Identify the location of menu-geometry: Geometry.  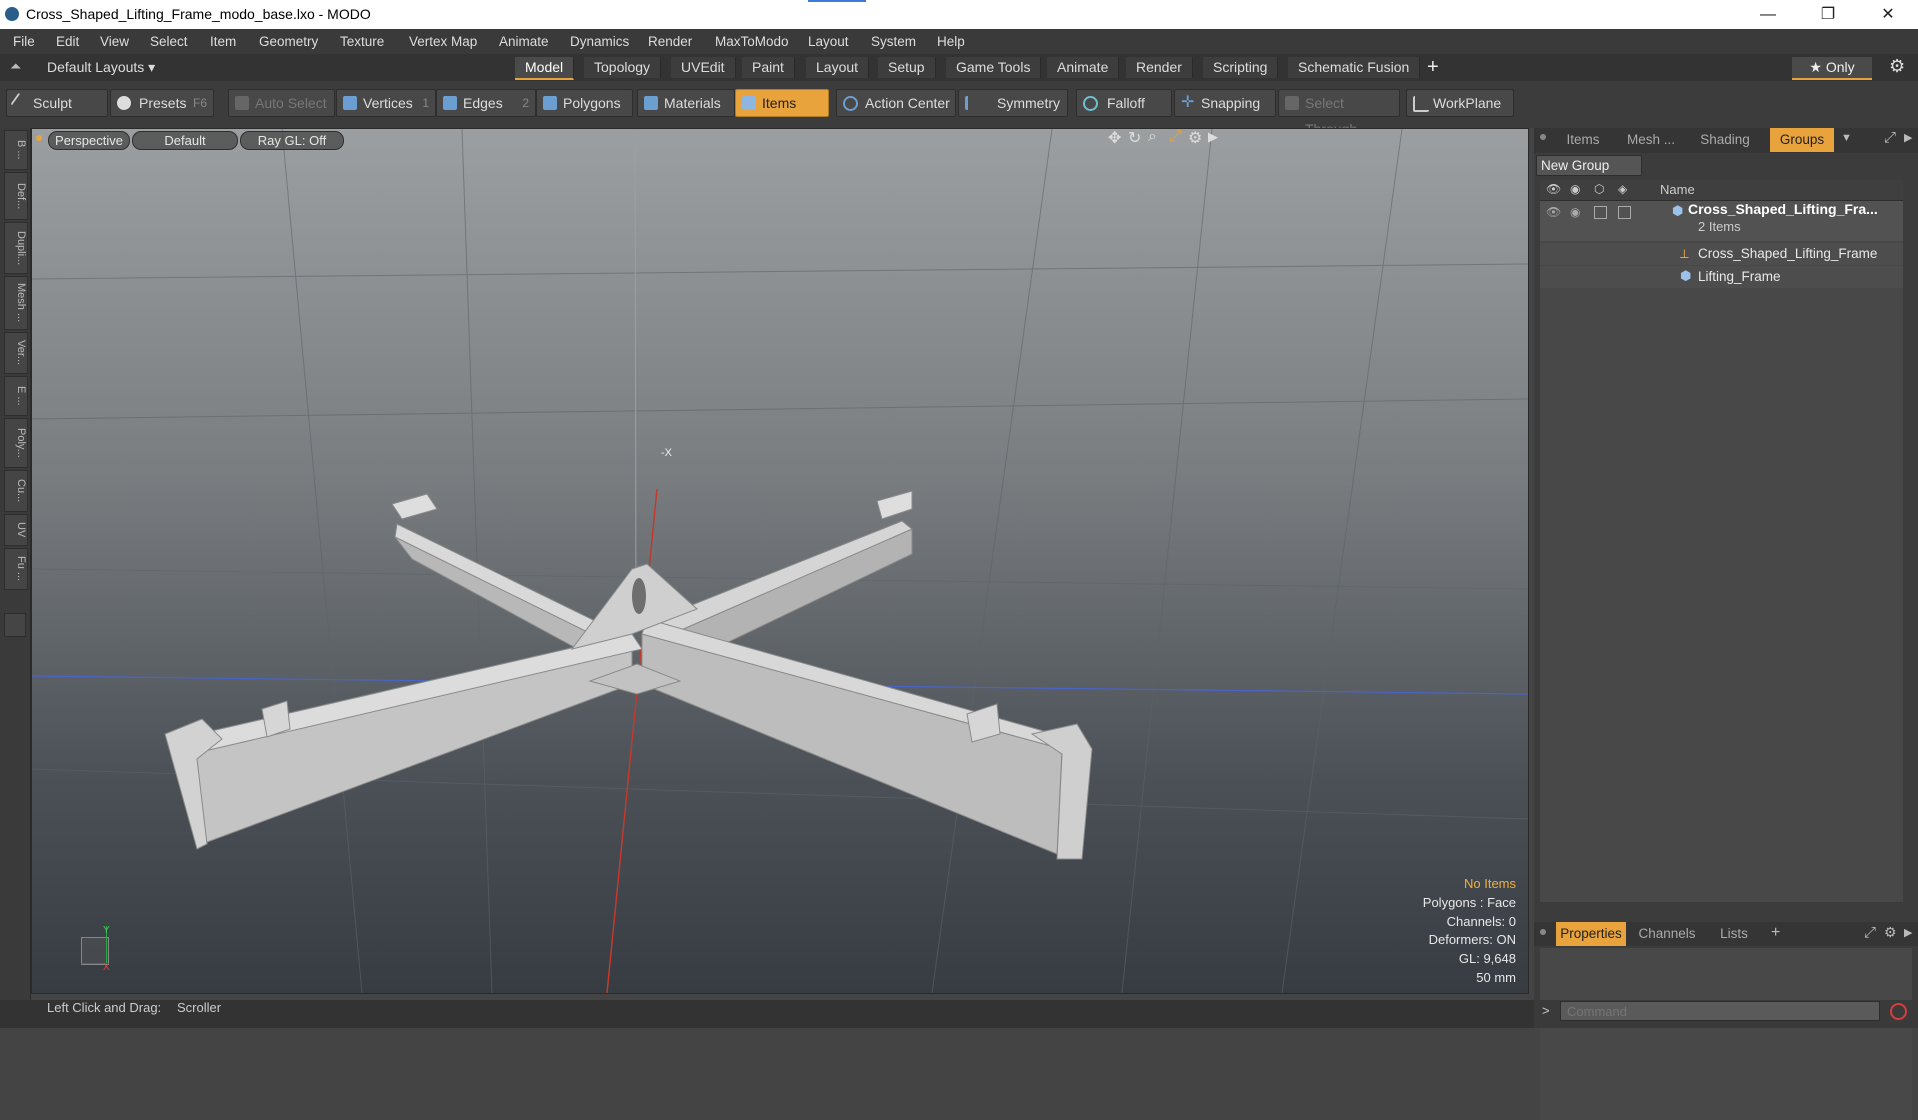
(288, 41).